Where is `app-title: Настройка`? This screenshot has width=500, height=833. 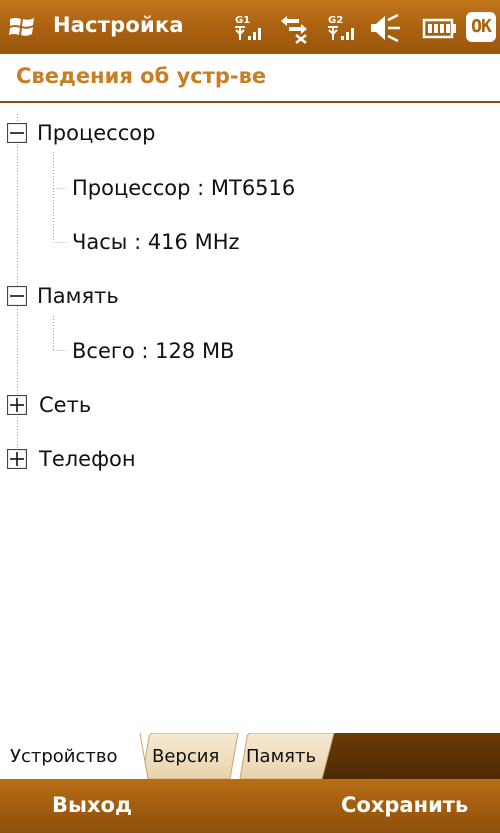 app-title: Настройка is located at coordinates (118, 25).